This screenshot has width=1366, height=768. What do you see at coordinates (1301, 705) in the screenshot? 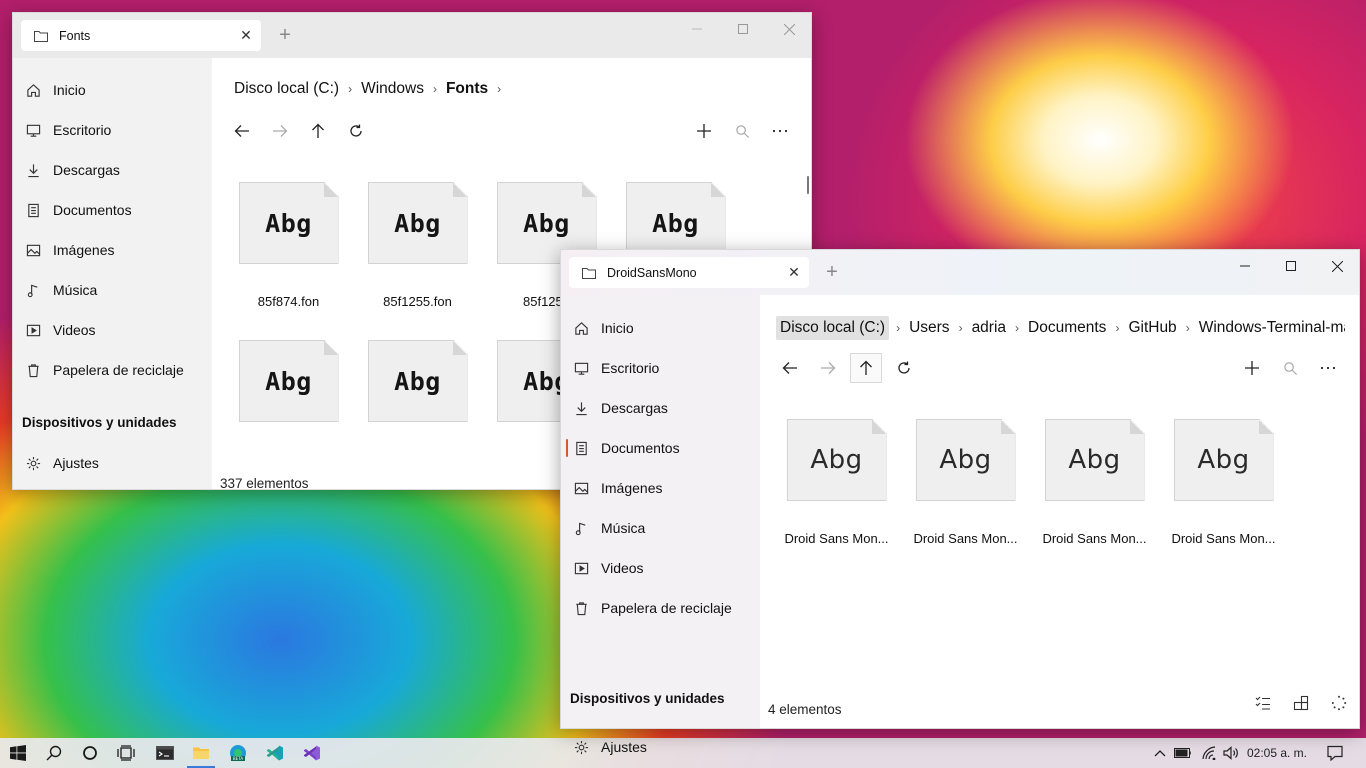
I see `layout-mode-icon` at bounding box center [1301, 705].